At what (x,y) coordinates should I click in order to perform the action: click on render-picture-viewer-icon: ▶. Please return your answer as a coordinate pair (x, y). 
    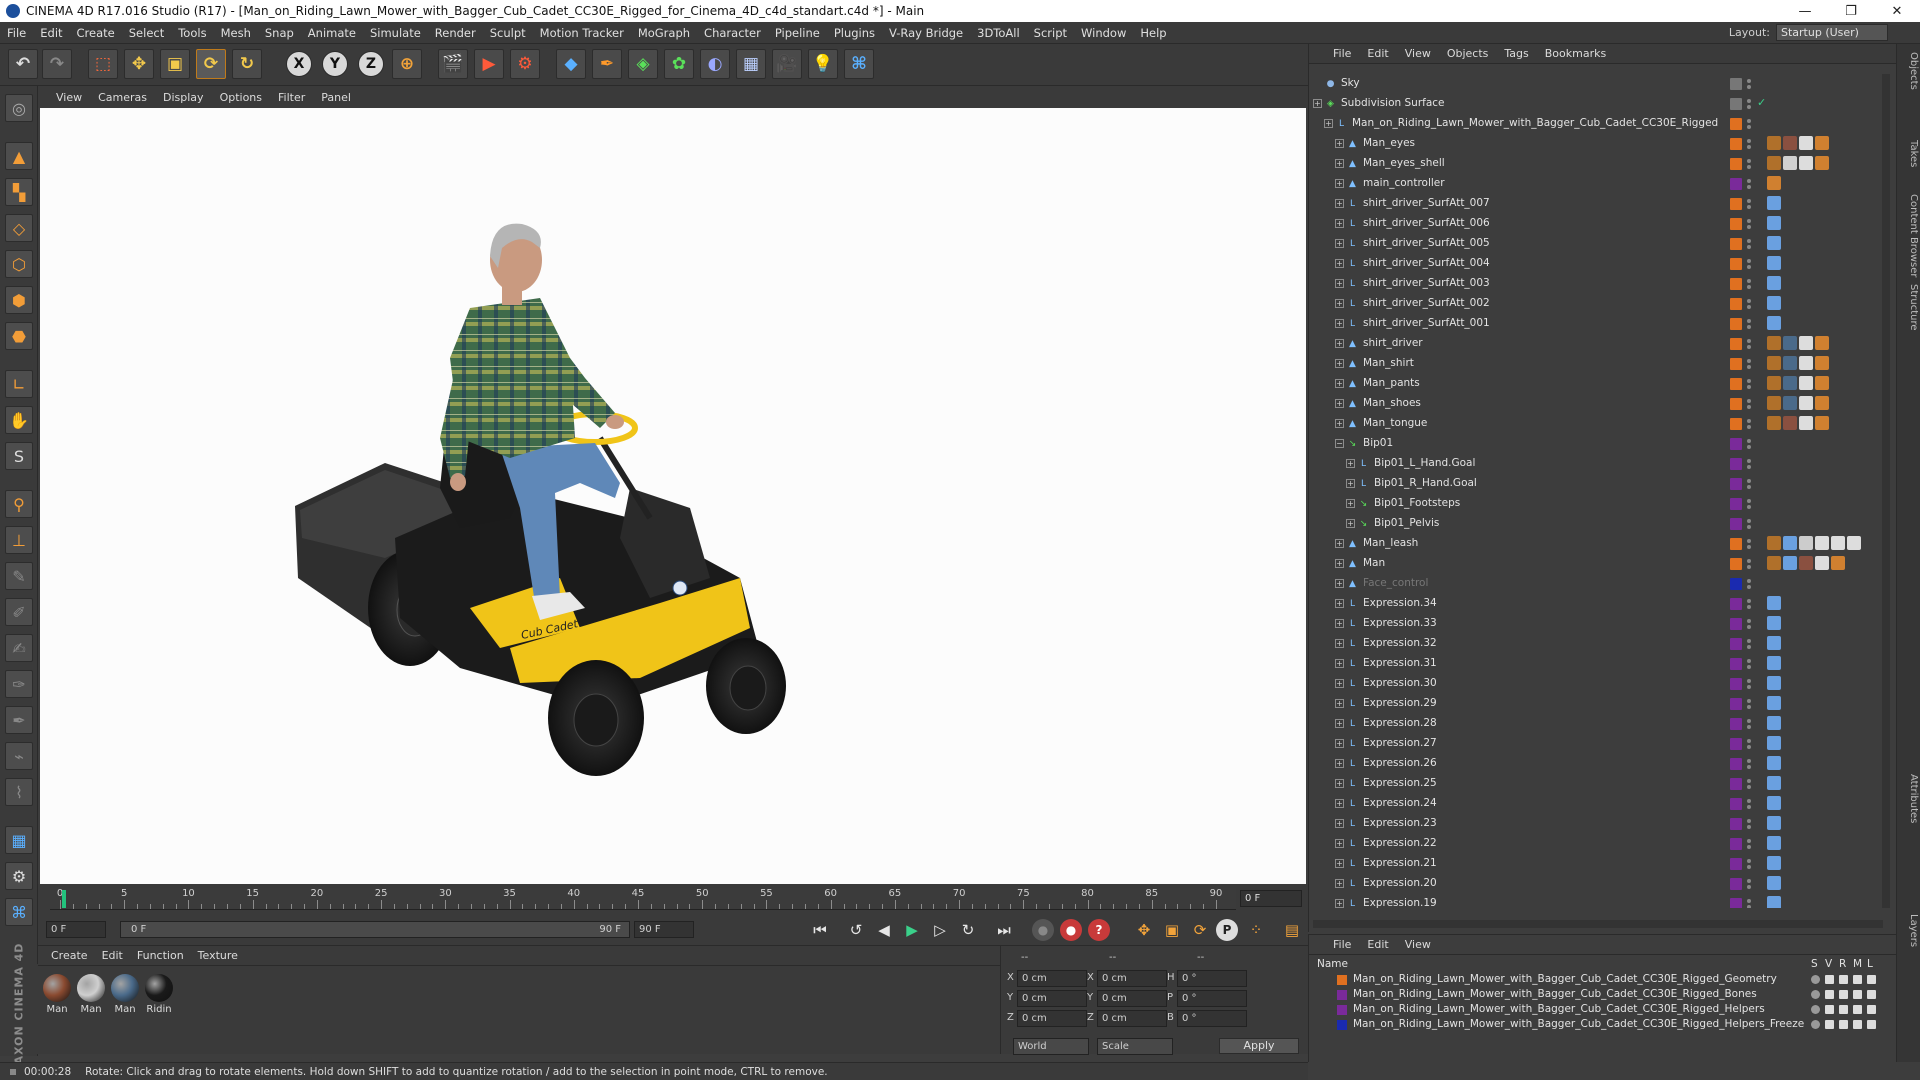
    Looking at the image, I should click on (489, 64).